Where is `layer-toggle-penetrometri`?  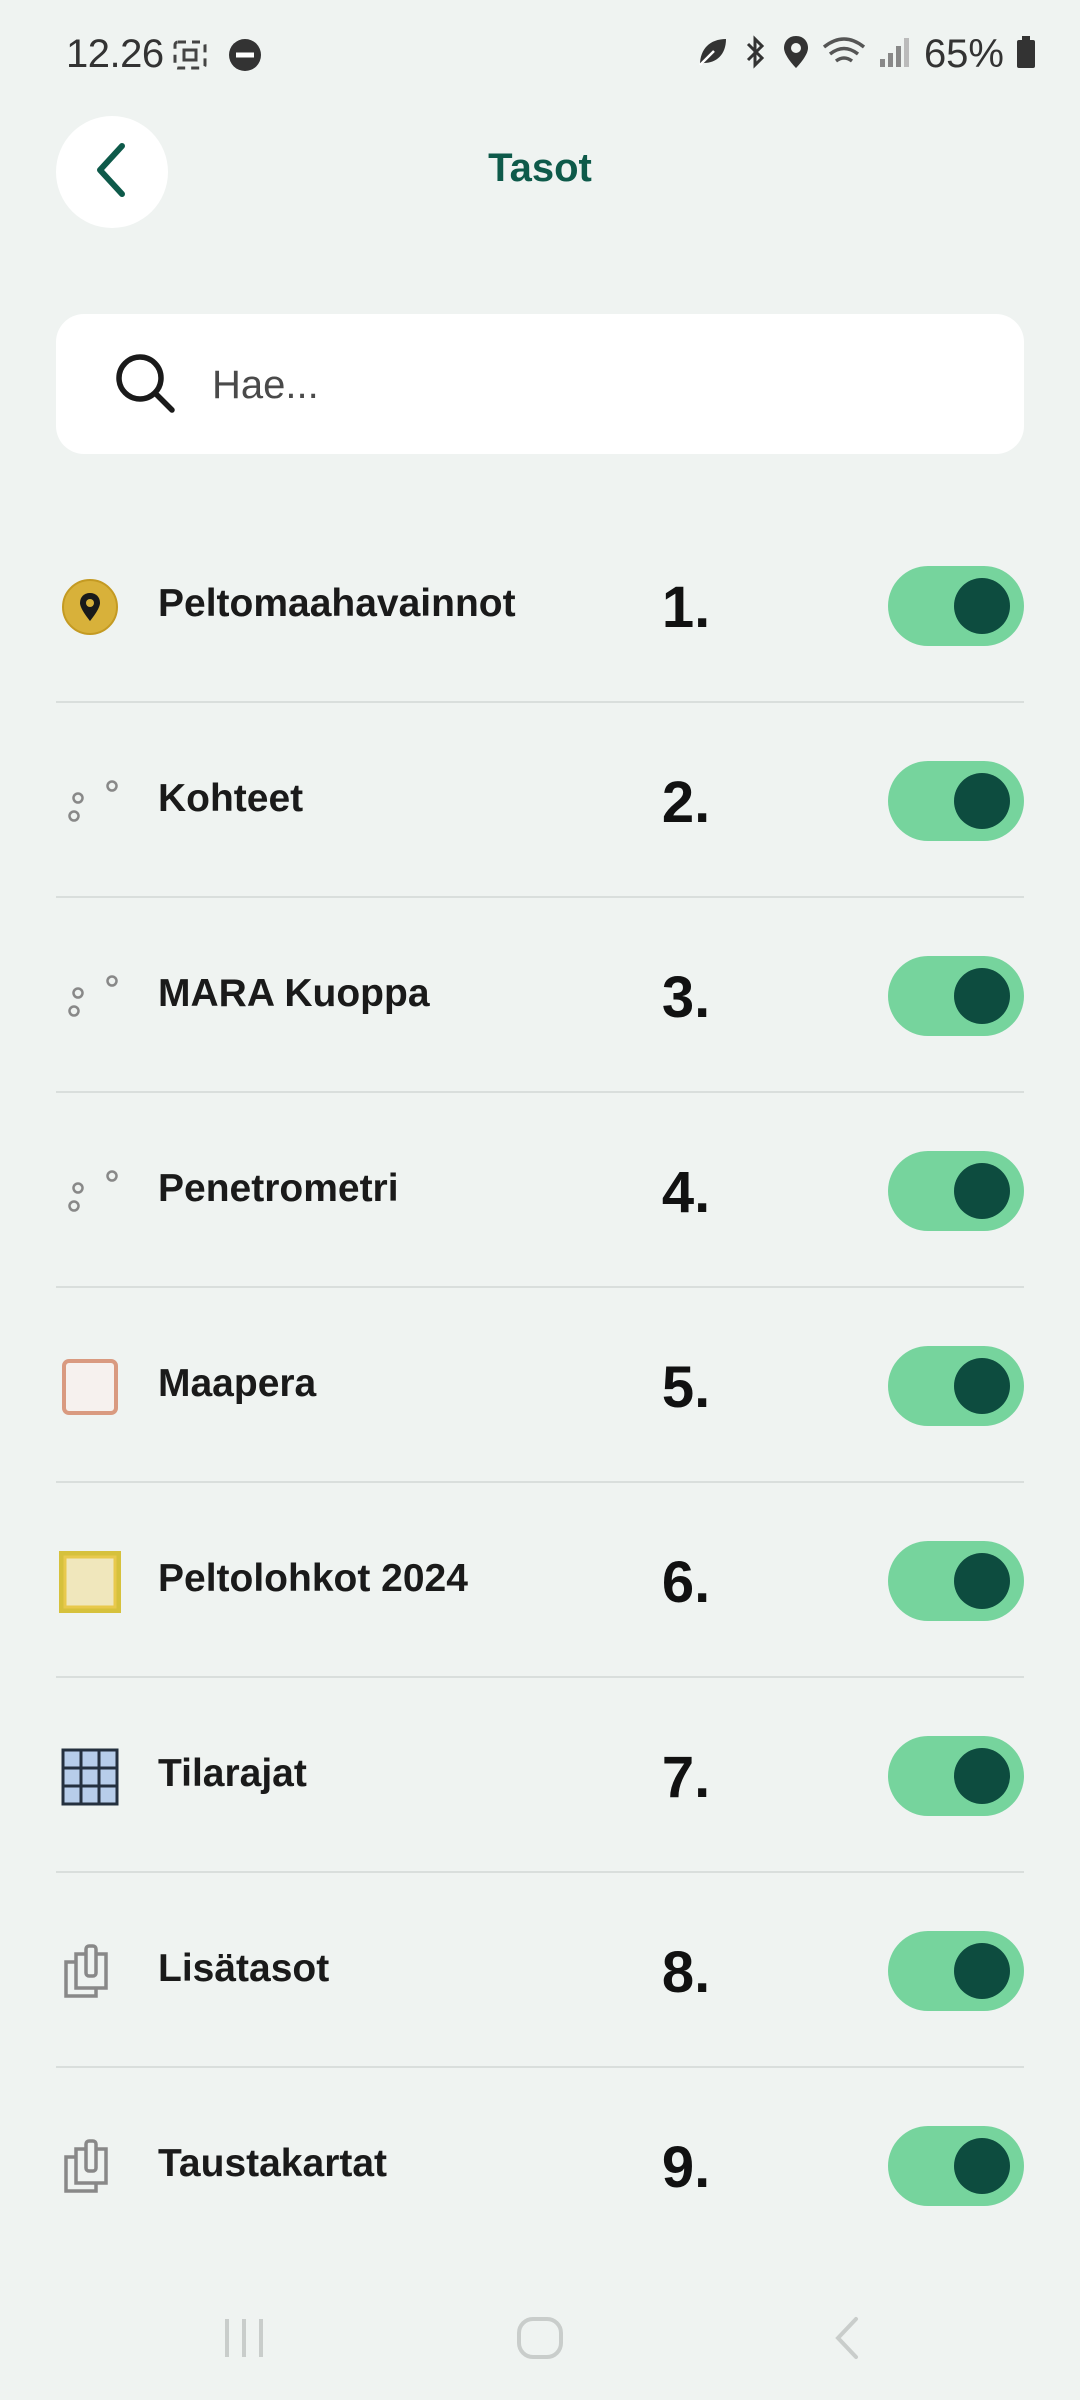
layer-toggle-penetrometri is located at coordinates (956, 1191).